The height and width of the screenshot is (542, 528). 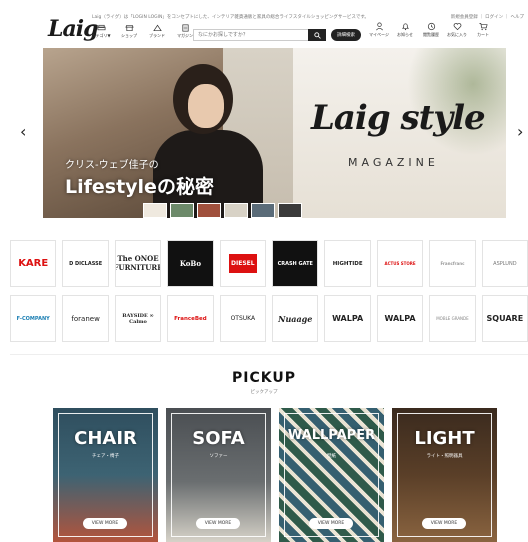 What do you see at coordinates (143, 31) in the screenshot?
I see `main-nav: カテゴリ▼ ショップ ブランド マガジン` at bounding box center [143, 31].